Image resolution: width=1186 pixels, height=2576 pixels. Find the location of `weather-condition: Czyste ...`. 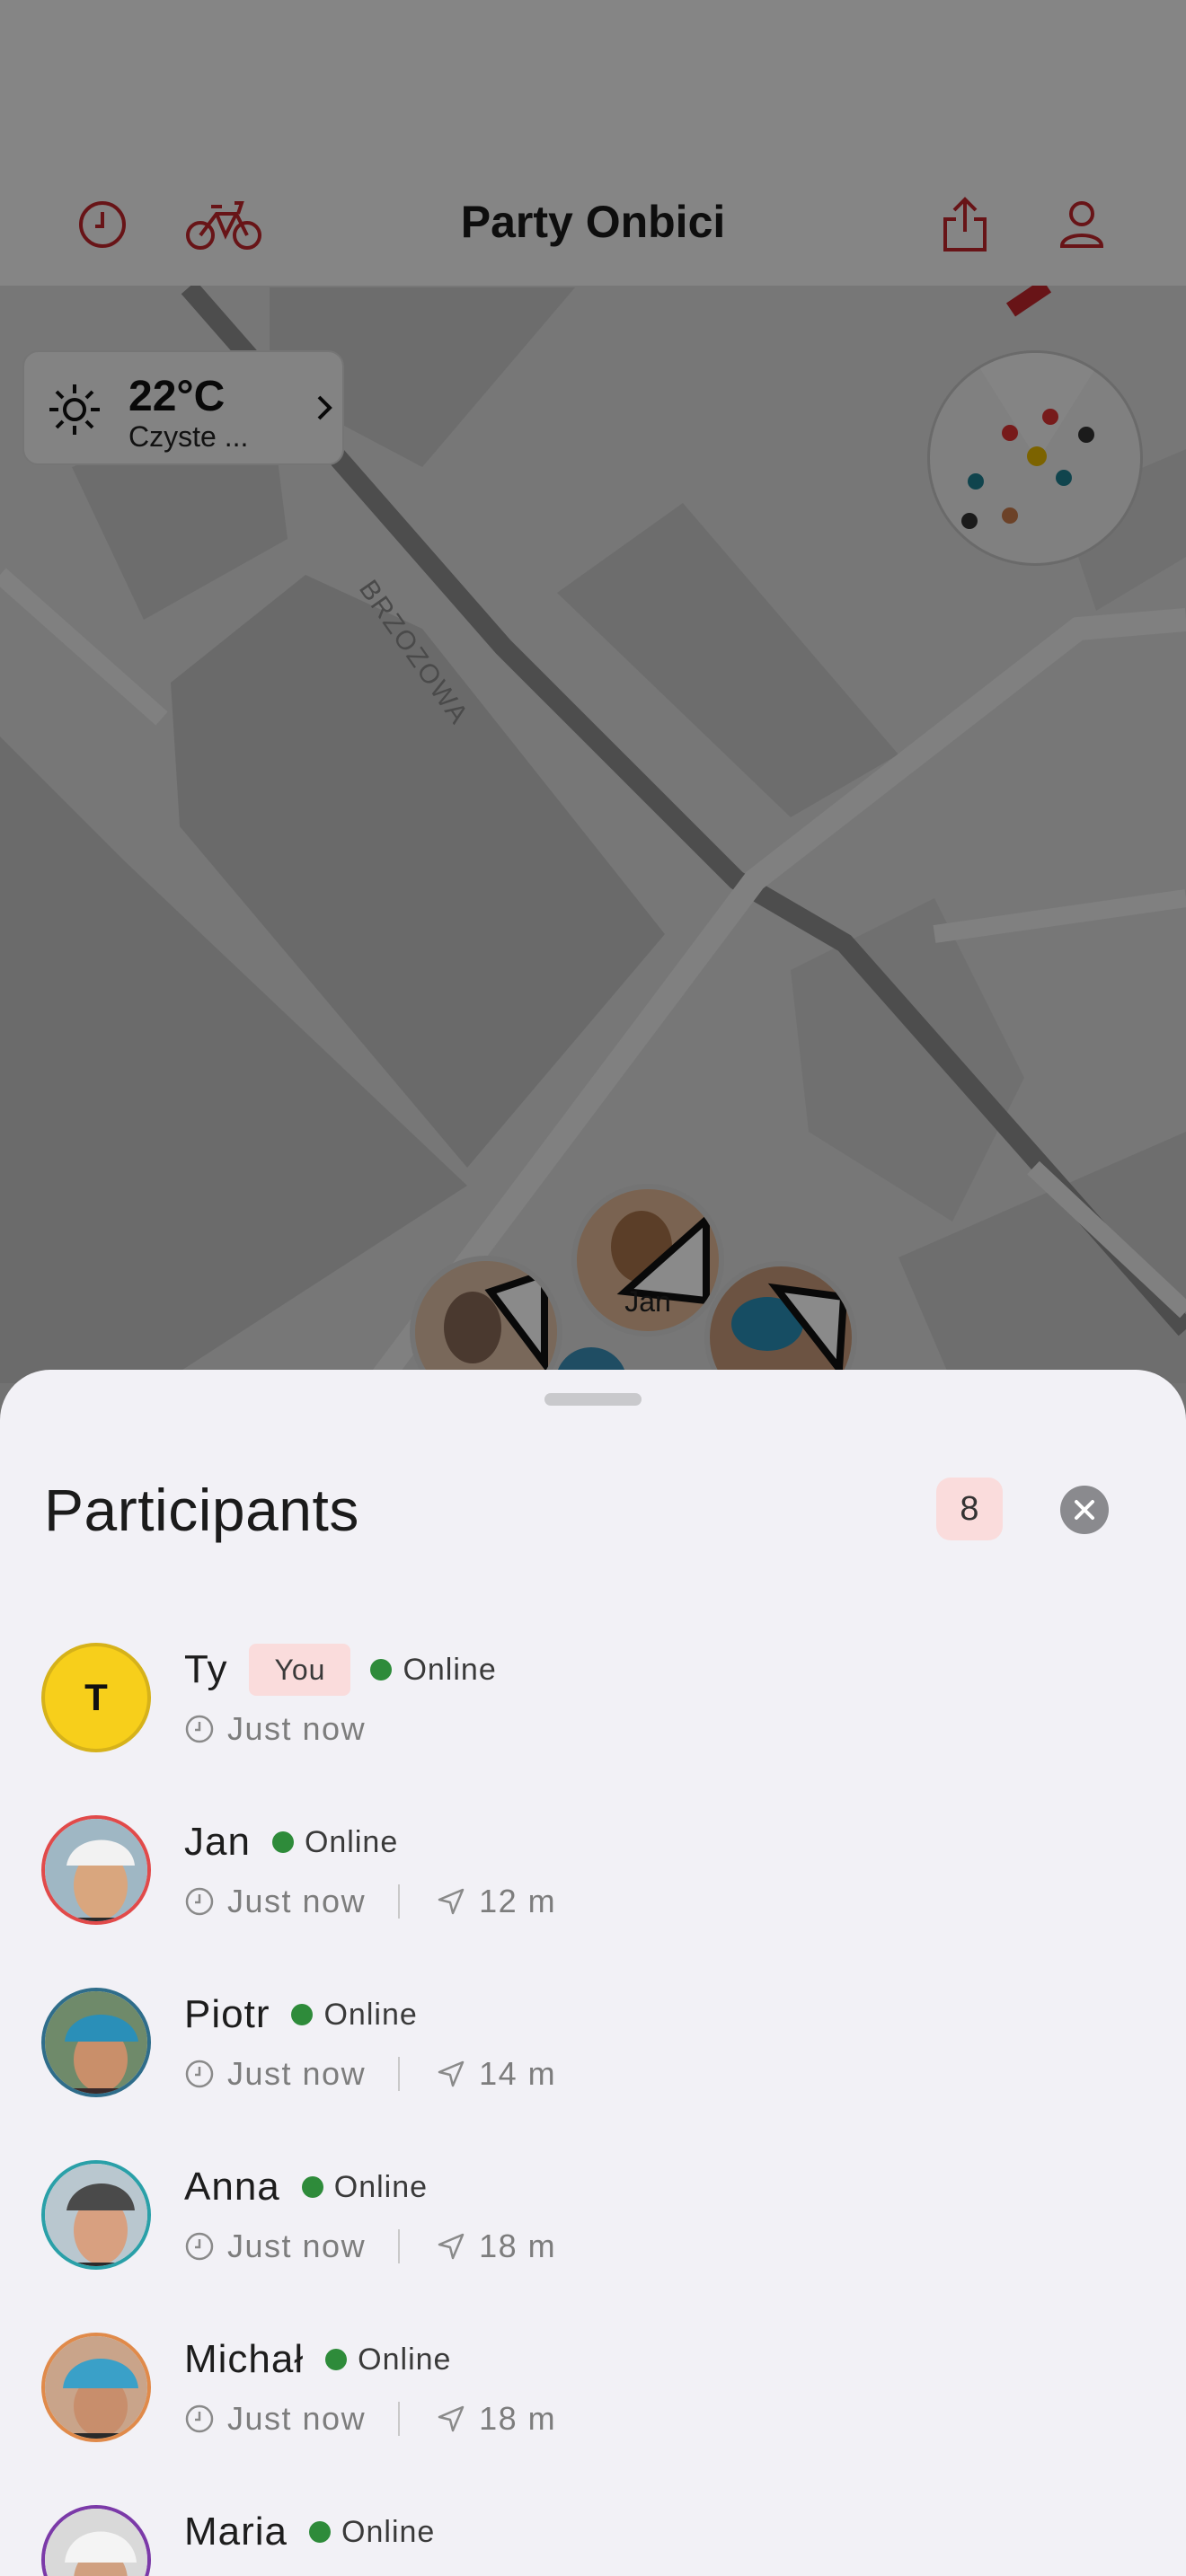

weather-condition: Czyste ... is located at coordinates (188, 436).